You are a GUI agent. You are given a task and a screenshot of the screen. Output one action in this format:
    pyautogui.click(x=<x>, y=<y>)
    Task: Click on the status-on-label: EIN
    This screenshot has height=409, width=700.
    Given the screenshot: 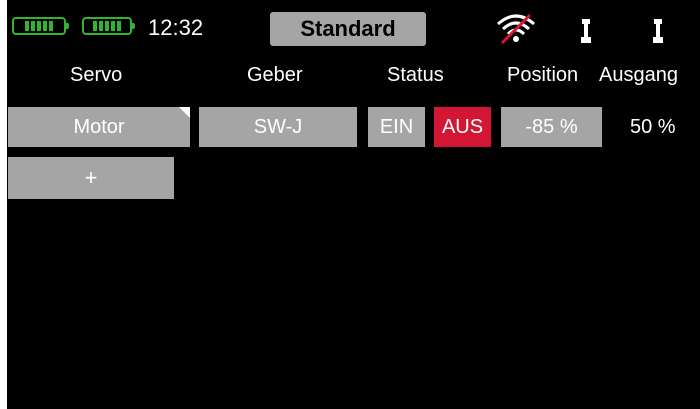 What is the action you would take?
    pyautogui.click(x=396, y=126)
    